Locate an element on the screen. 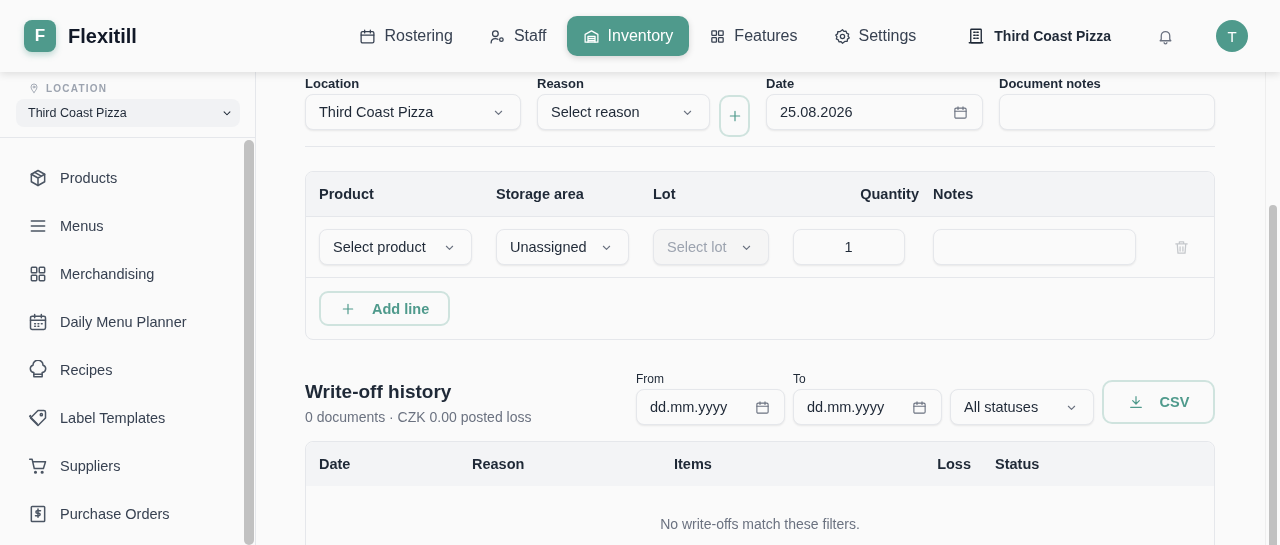 The image size is (1280, 545). date-field: 25.08.2026 is located at coordinates (874, 112).